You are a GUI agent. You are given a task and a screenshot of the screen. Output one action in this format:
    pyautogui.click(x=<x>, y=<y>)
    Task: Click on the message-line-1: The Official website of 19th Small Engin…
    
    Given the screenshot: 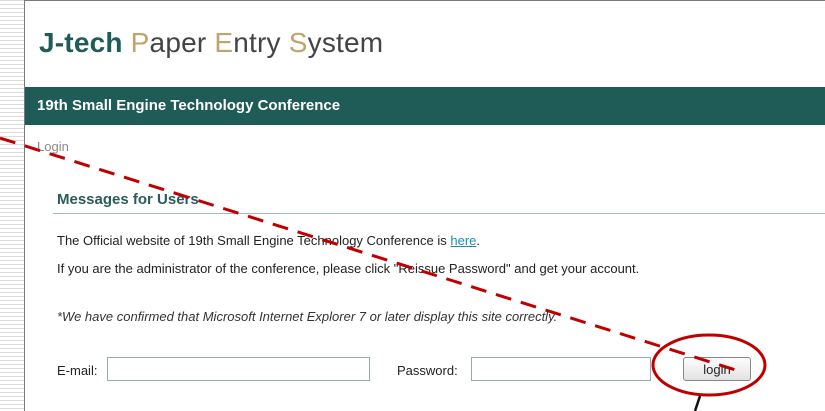 What is the action you would take?
    pyautogui.click(x=268, y=240)
    